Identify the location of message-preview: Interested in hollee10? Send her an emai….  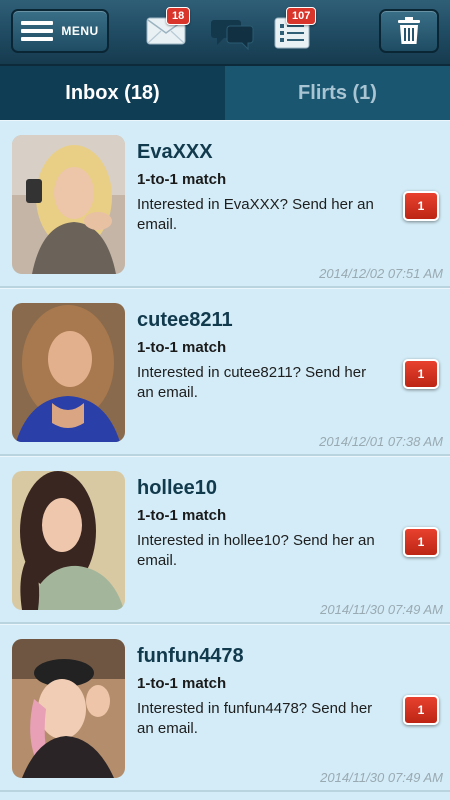
(256, 550).